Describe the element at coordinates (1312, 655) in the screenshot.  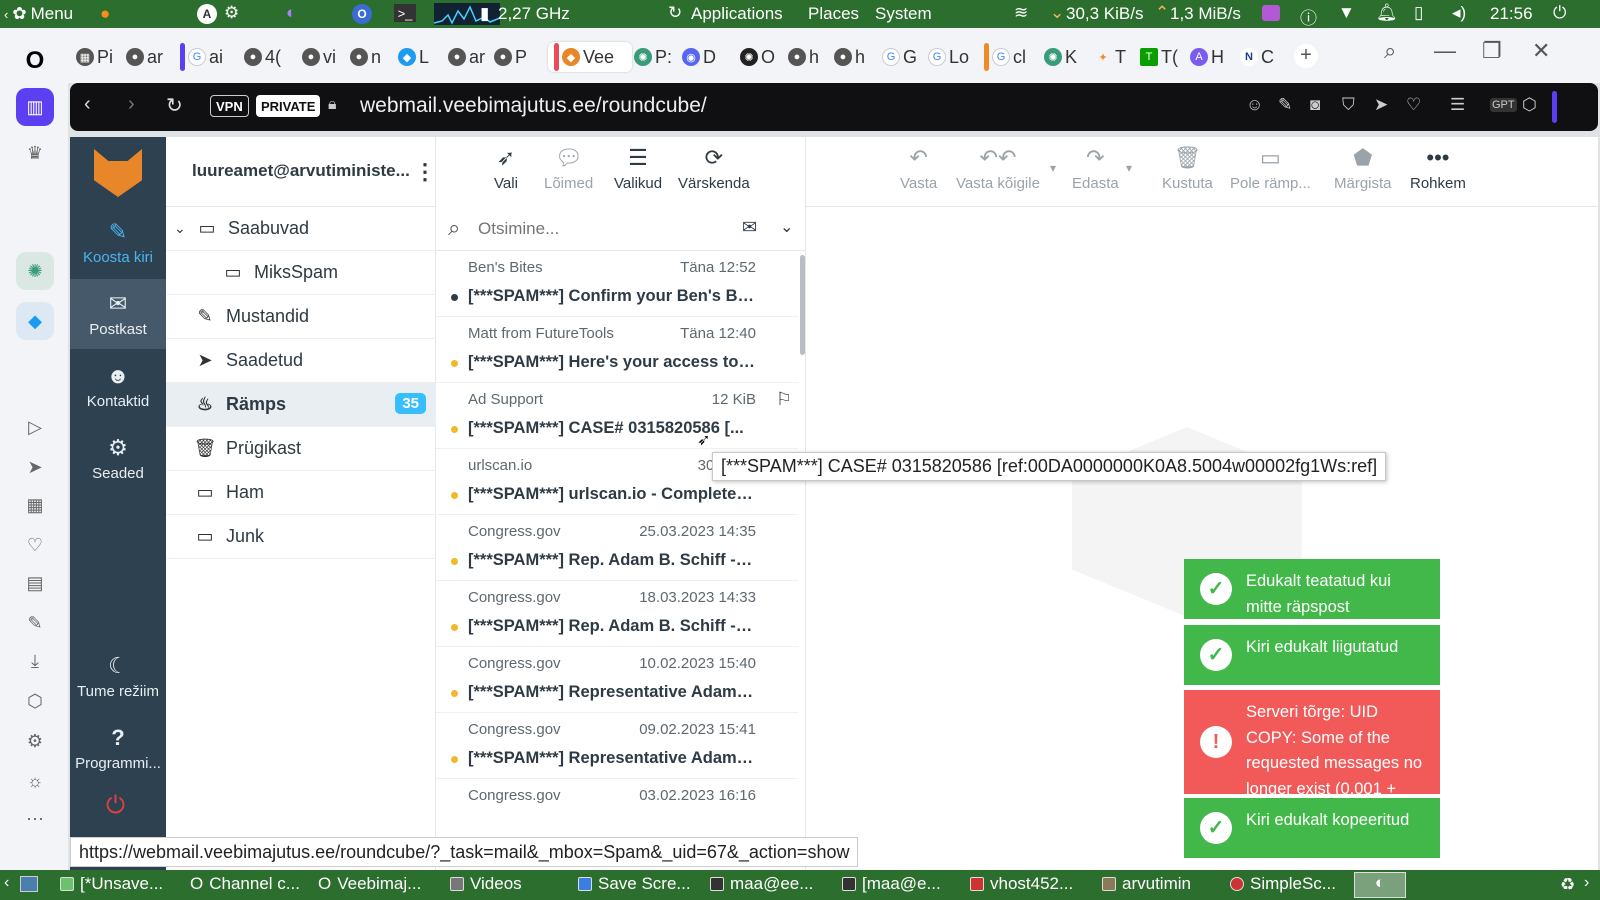
I see `toast-success: ✓ Kiri edukalt liigutatud` at that location.